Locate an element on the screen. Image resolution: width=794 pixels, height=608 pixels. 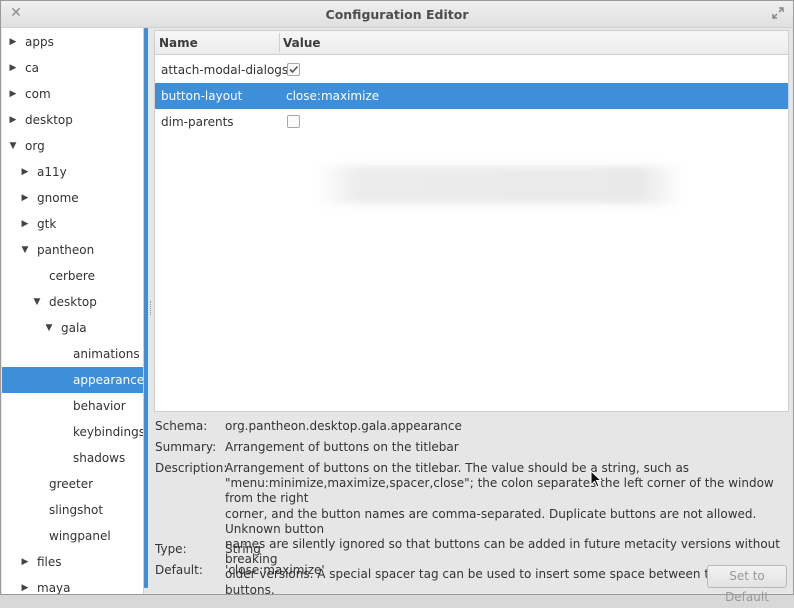
scrollbar-thumb is located at coordinates (146, 308).